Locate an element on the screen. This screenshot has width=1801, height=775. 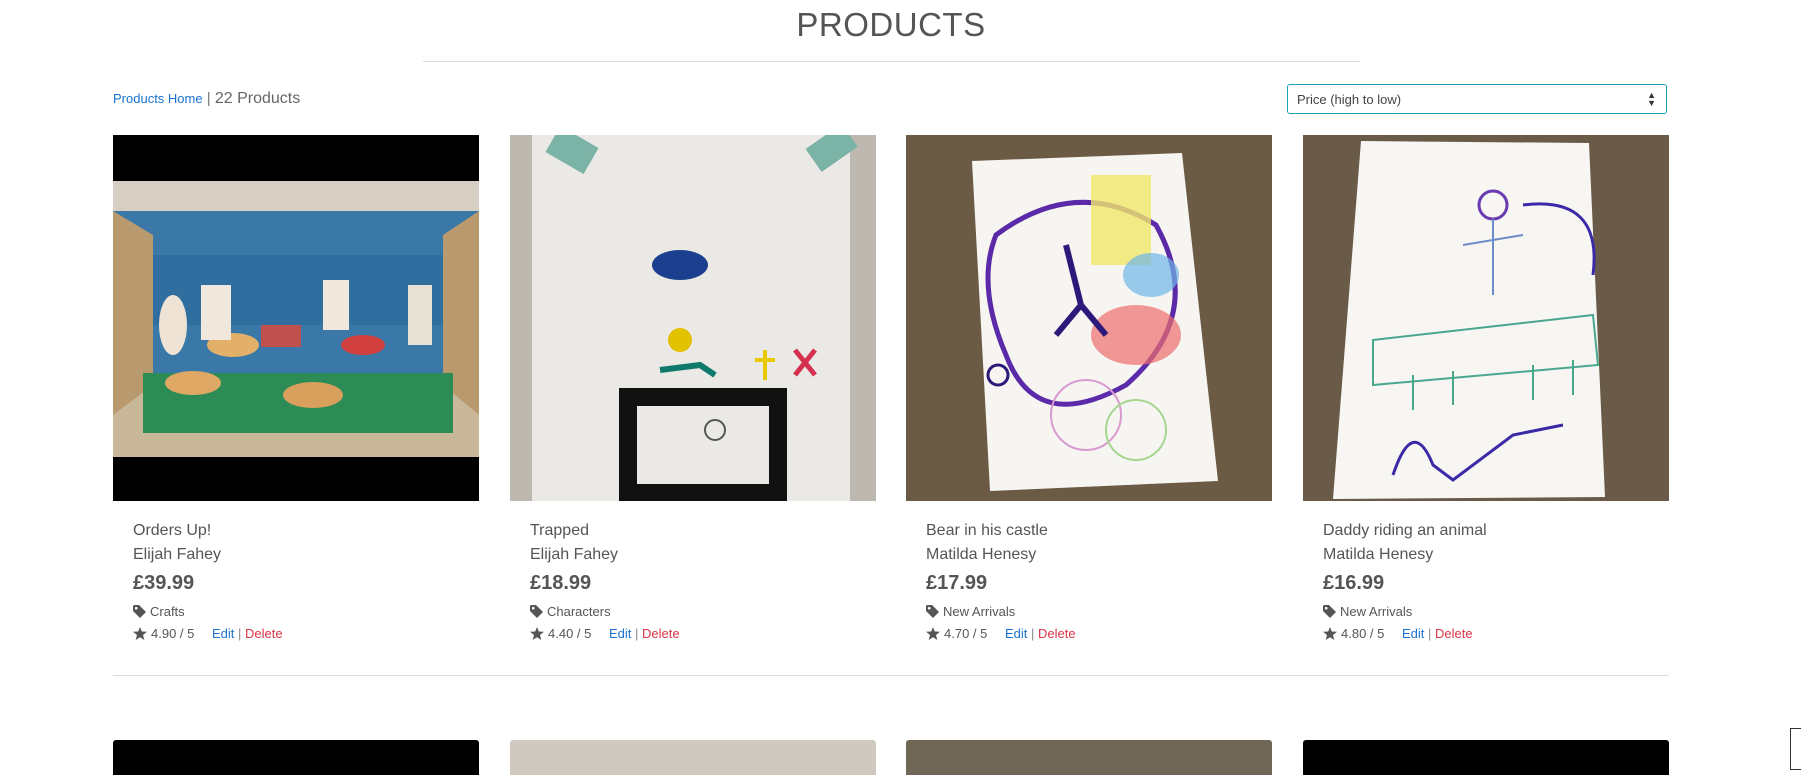
product-category: Crafts is located at coordinates (298, 615).